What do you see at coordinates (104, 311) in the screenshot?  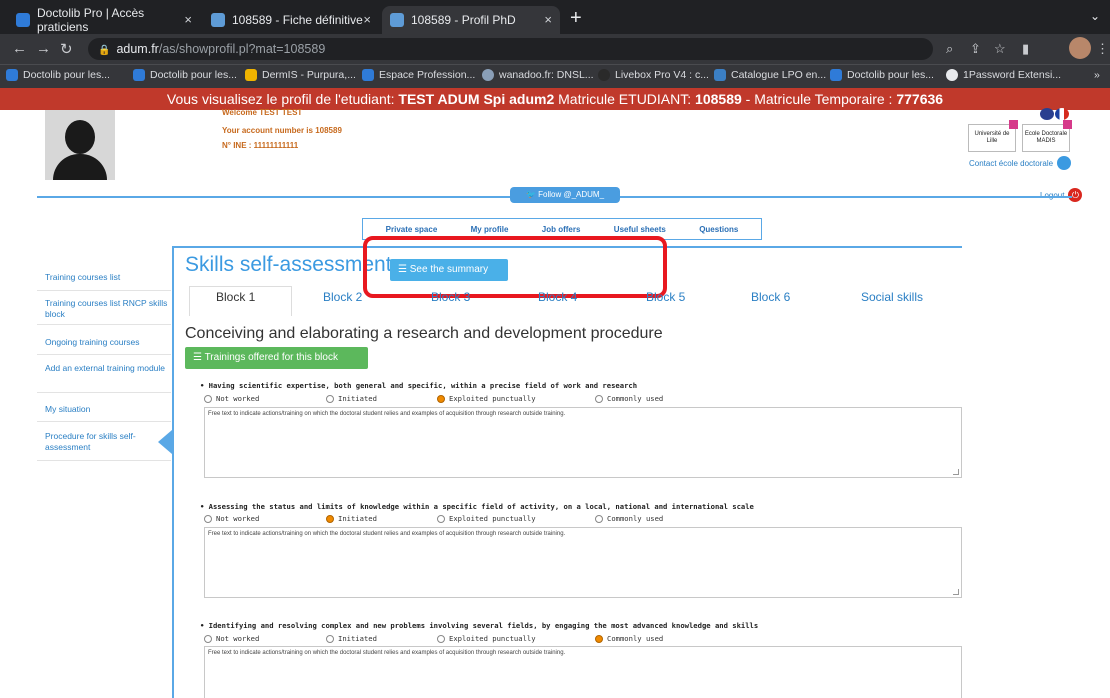 I see `sidebar-item-rncp: Training courses list RNCP skills block` at bounding box center [104, 311].